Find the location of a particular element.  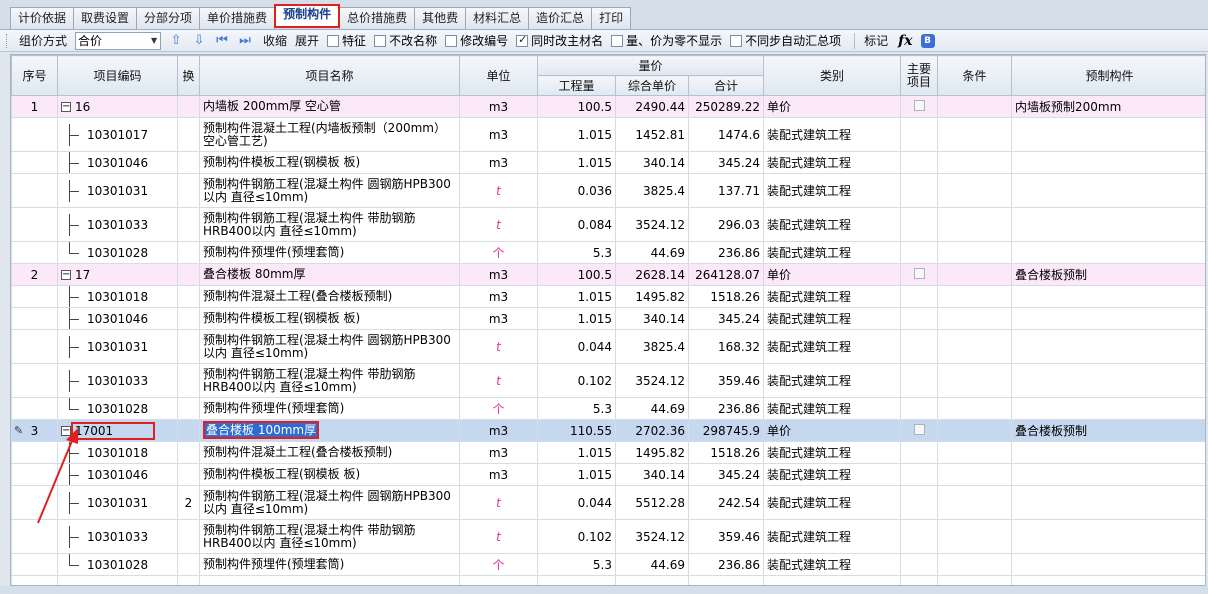

row-name: 预制构件模板工程(钢模板 板) is located at coordinates (329, 162).